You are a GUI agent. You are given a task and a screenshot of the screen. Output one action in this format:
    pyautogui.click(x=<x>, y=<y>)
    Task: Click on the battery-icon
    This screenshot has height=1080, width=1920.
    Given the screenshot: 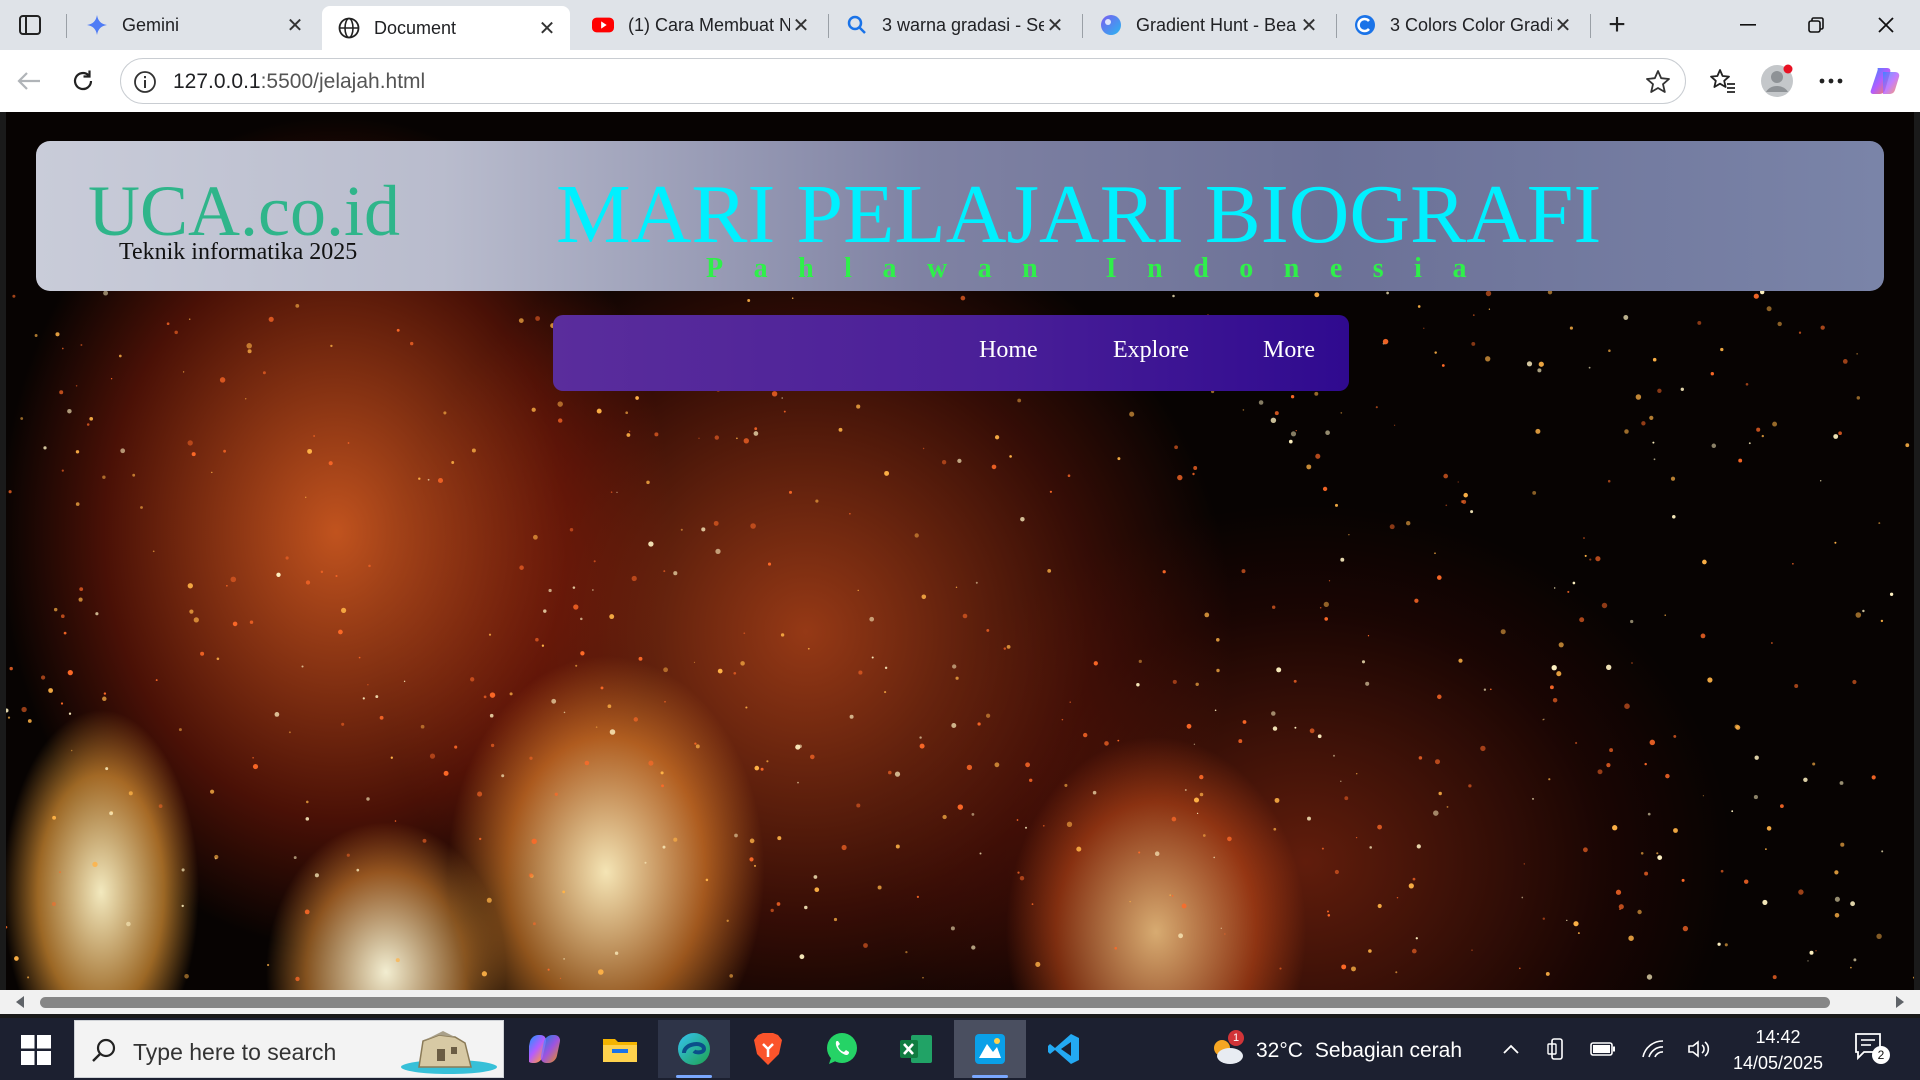 What is the action you would take?
    pyautogui.click(x=1603, y=1049)
    